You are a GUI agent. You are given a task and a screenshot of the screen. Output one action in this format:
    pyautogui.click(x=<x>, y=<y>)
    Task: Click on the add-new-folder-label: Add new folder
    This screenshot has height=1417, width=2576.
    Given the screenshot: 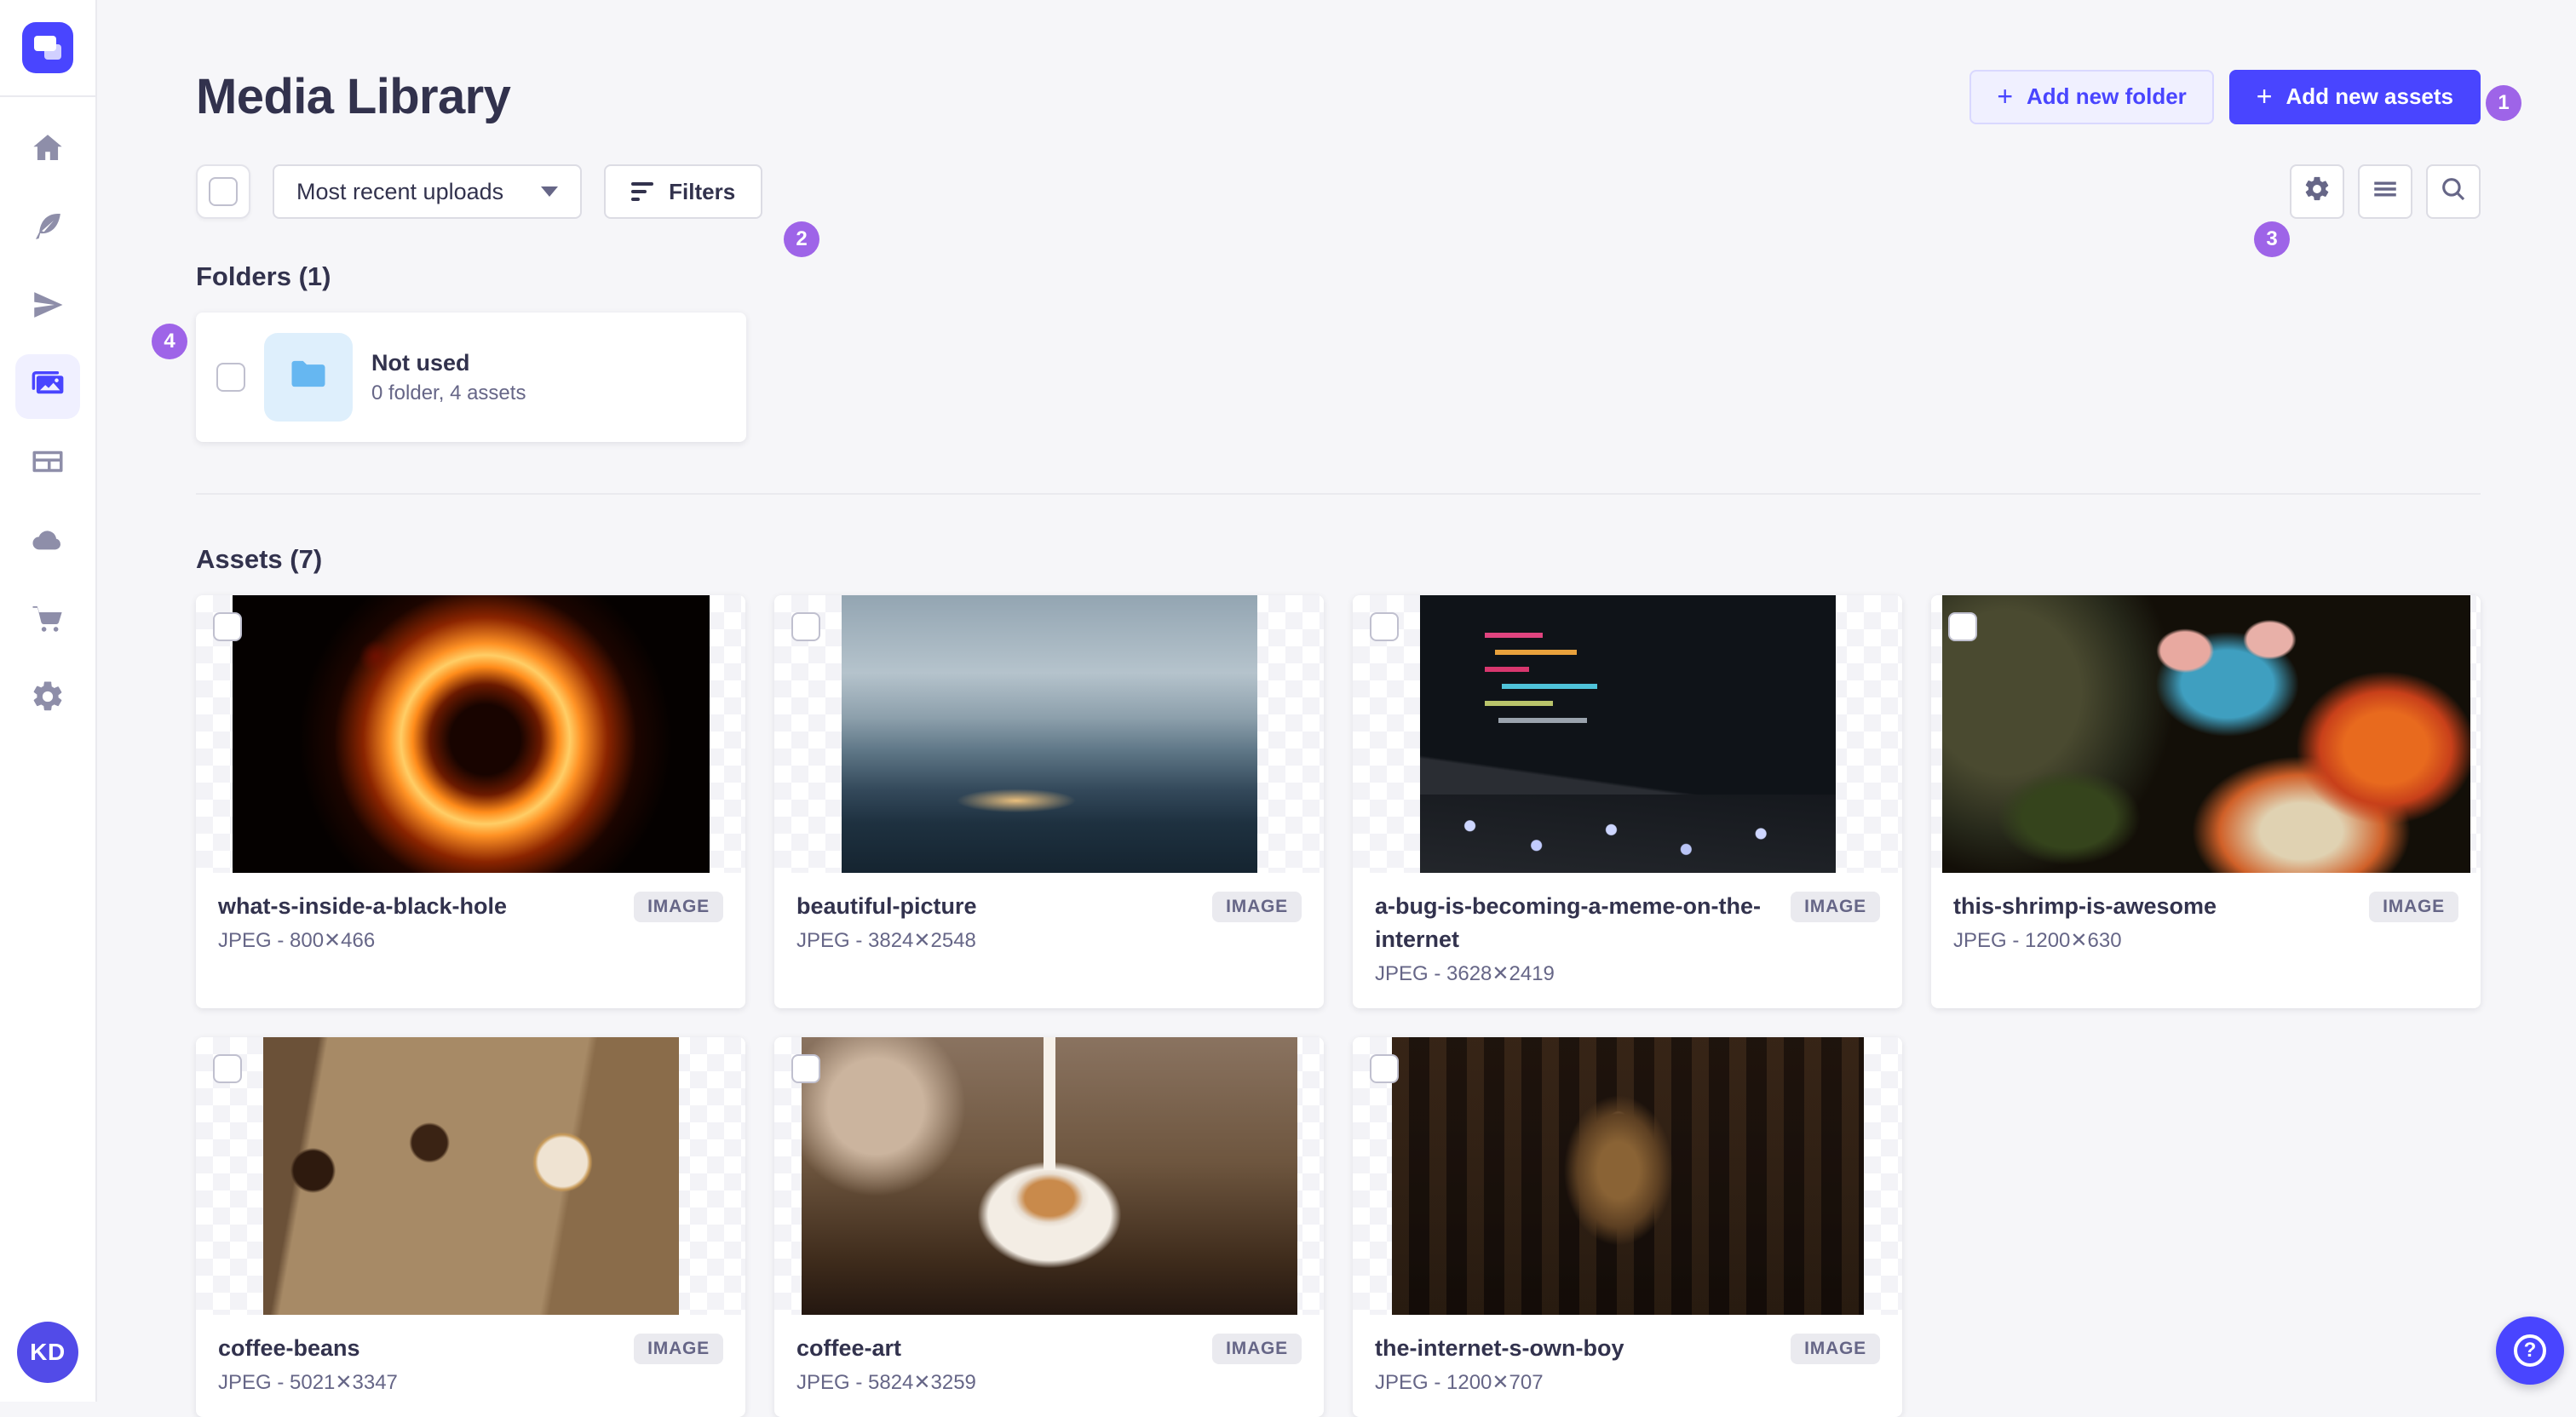 What is the action you would take?
    pyautogui.click(x=2107, y=96)
    